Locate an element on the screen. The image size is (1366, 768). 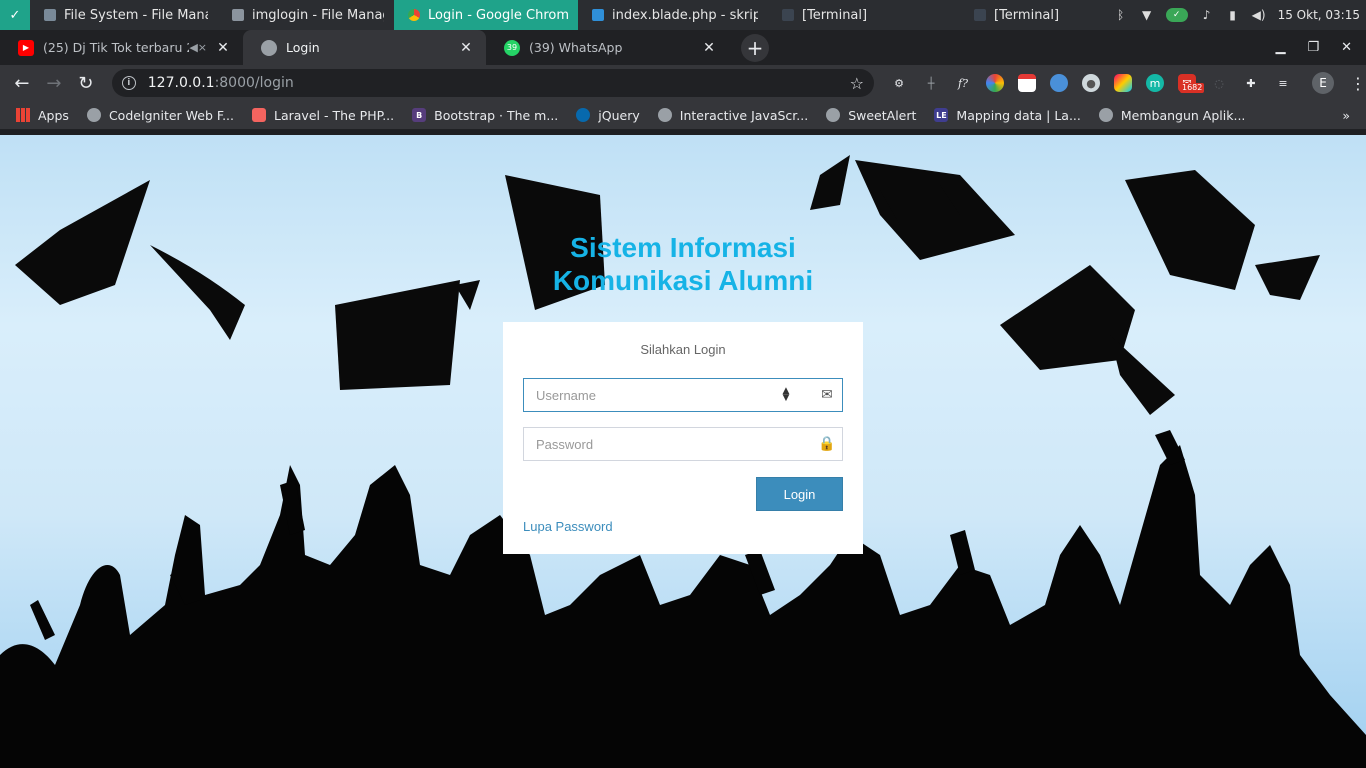
password-field: 🔒 is located at coordinates (683, 444).